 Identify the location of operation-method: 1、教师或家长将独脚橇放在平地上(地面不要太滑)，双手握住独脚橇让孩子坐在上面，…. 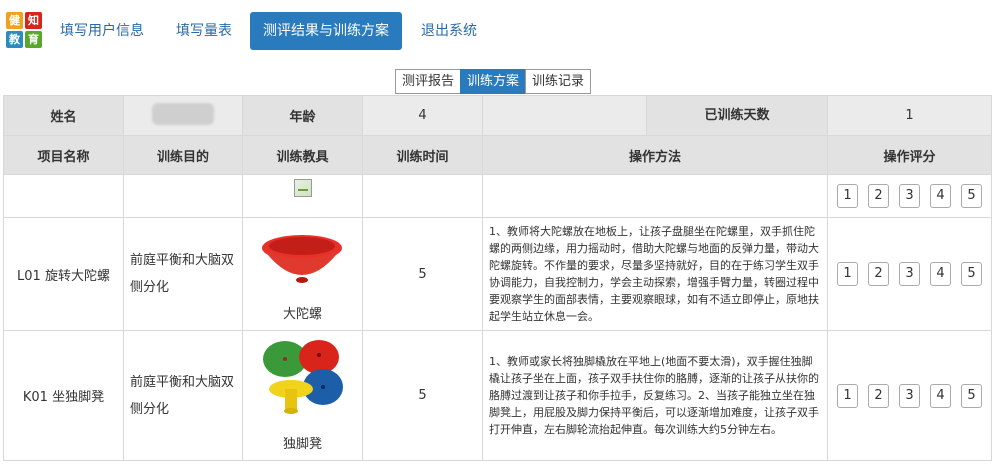
(655, 395).